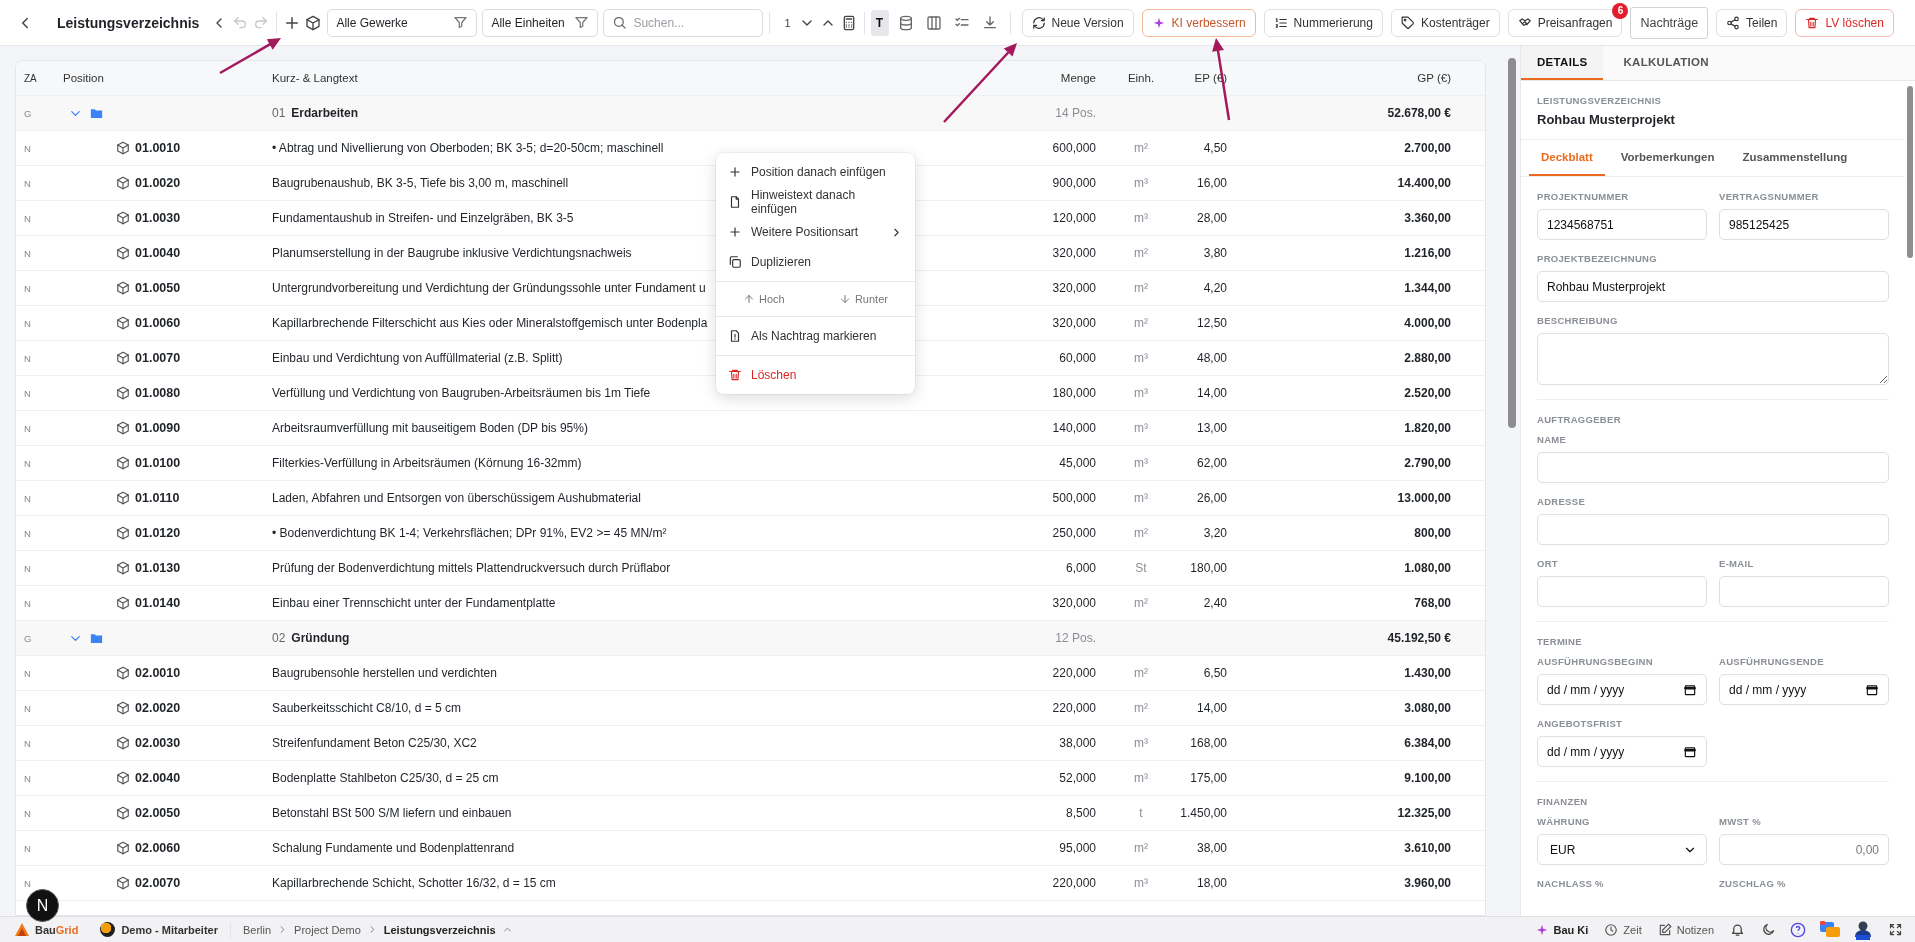 The image size is (1915, 942). What do you see at coordinates (1664, 929) in the screenshot?
I see `pencil-square-icon` at bounding box center [1664, 929].